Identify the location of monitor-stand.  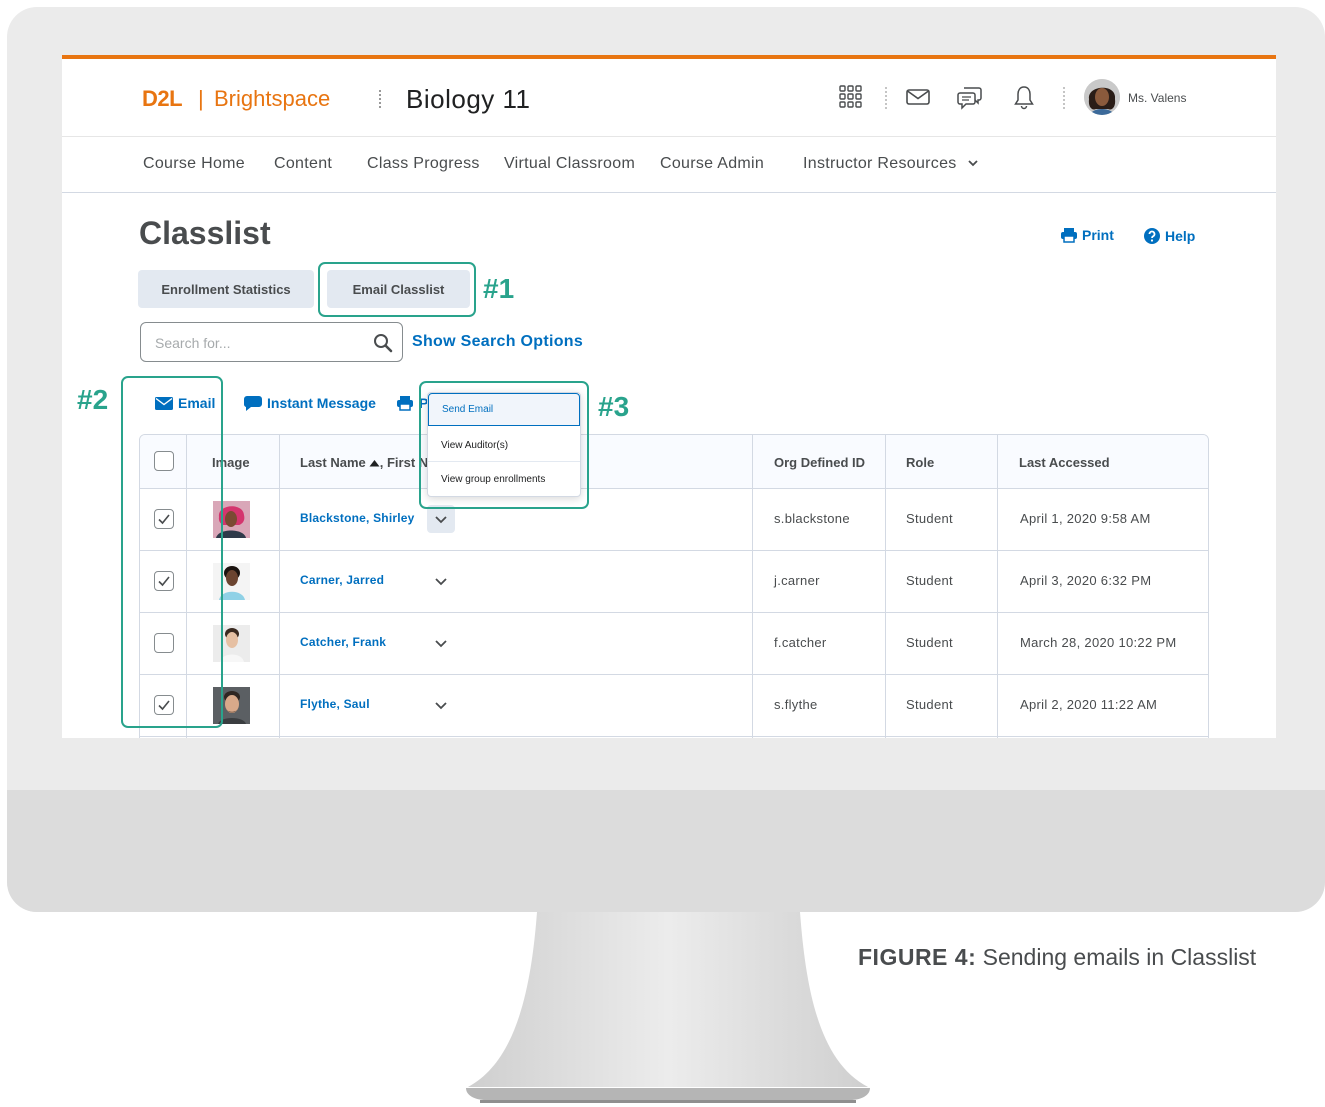
(668, 1007).